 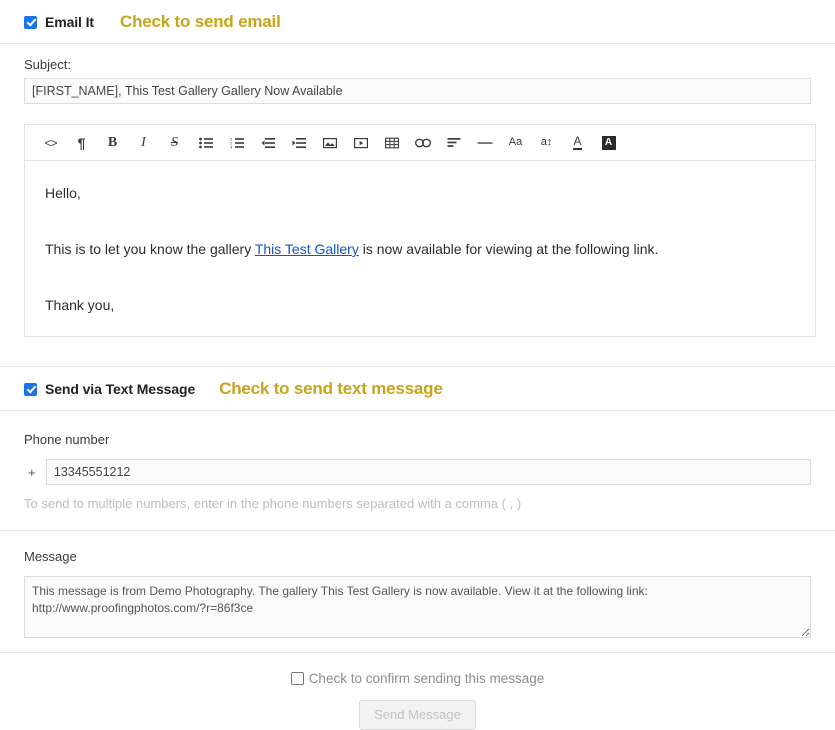 I want to click on outdent-icon, so click(x=267, y=143).